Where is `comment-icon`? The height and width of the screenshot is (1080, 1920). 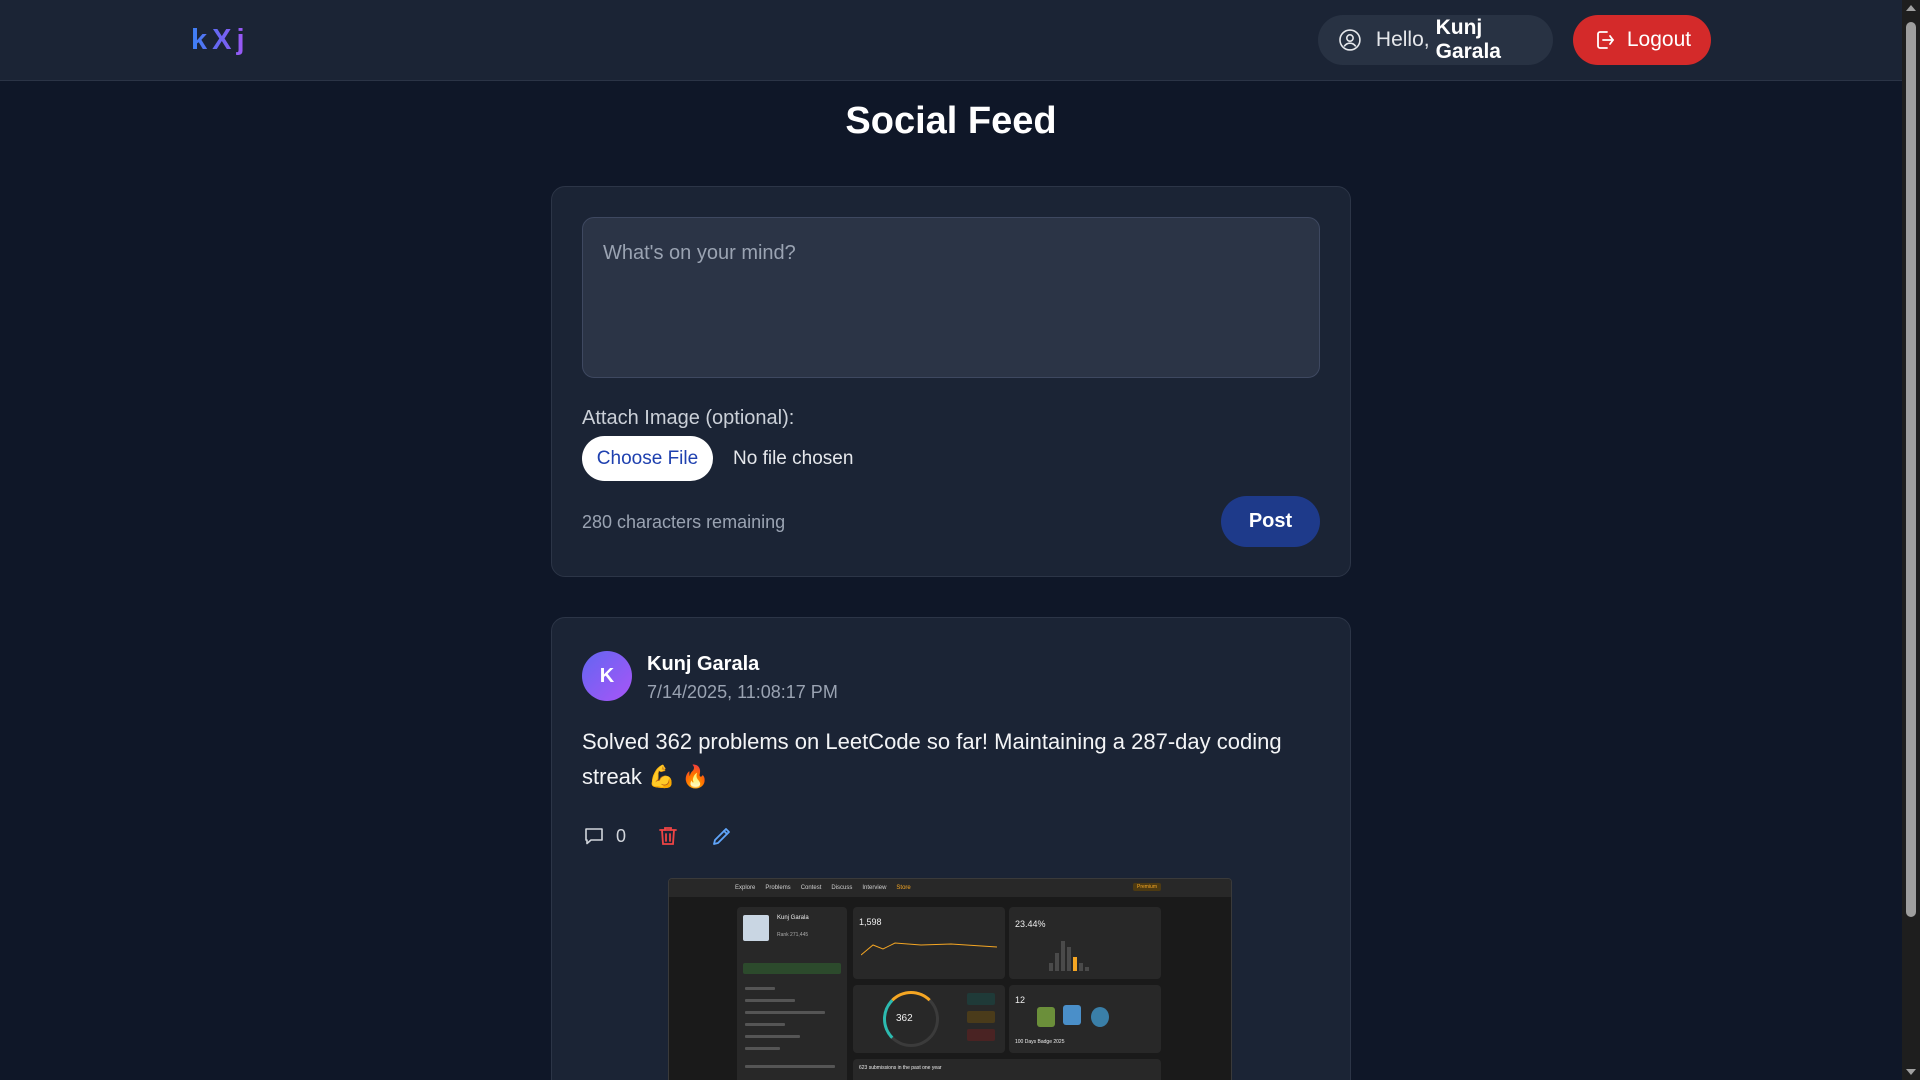
comment-icon is located at coordinates (594, 836).